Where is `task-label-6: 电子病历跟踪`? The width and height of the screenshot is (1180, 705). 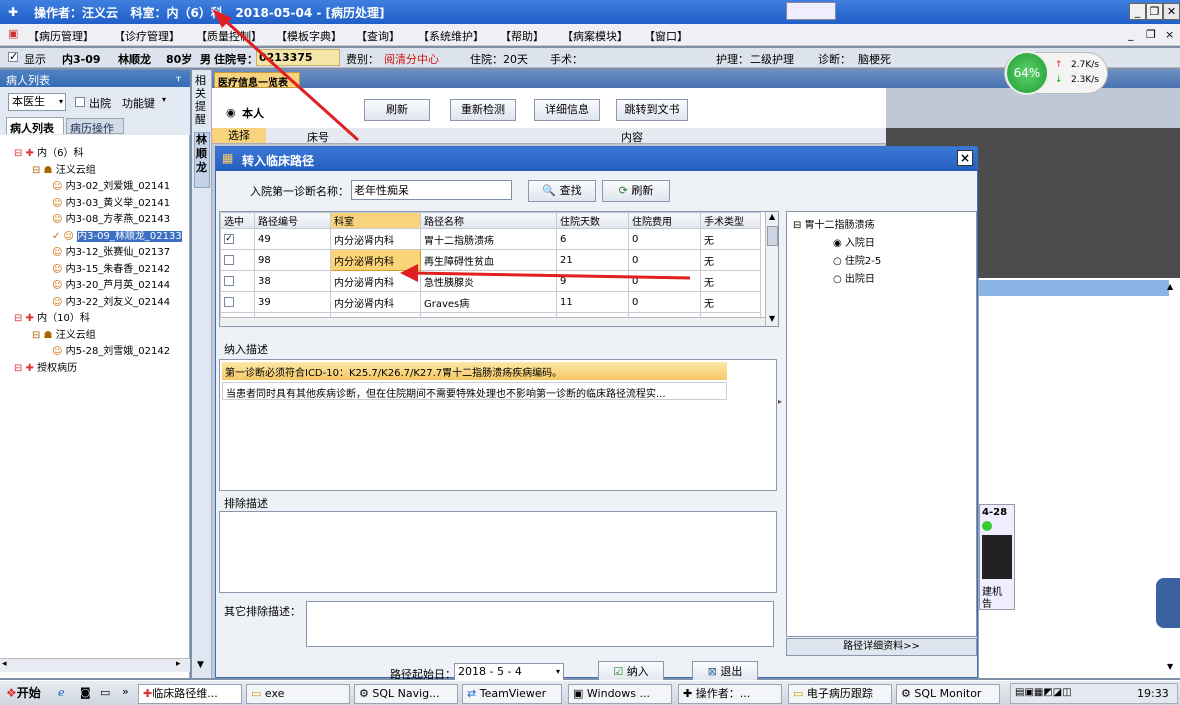
task-label-6: 电子病历跟踪 is located at coordinates (839, 693).